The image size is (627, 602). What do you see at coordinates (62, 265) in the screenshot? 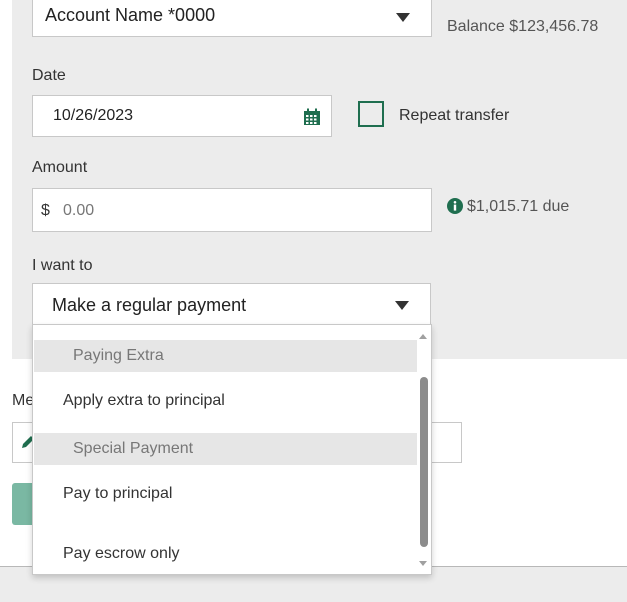
I see `intent-label: I want to` at bounding box center [62, 265].